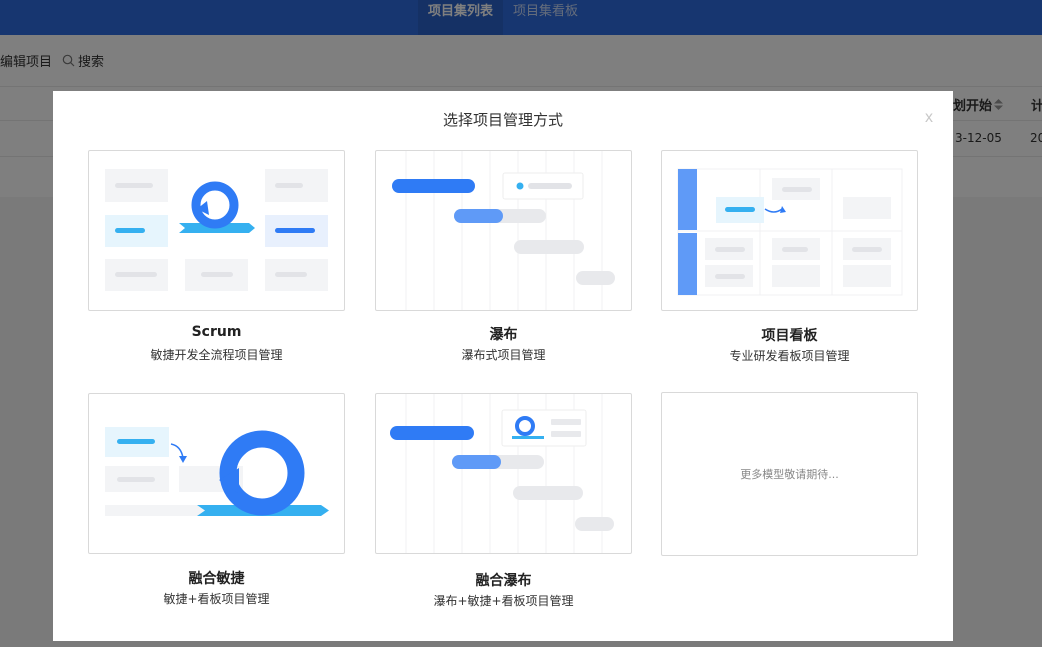  I want to click on kanban-title: 项目看板, so click(789, 336).